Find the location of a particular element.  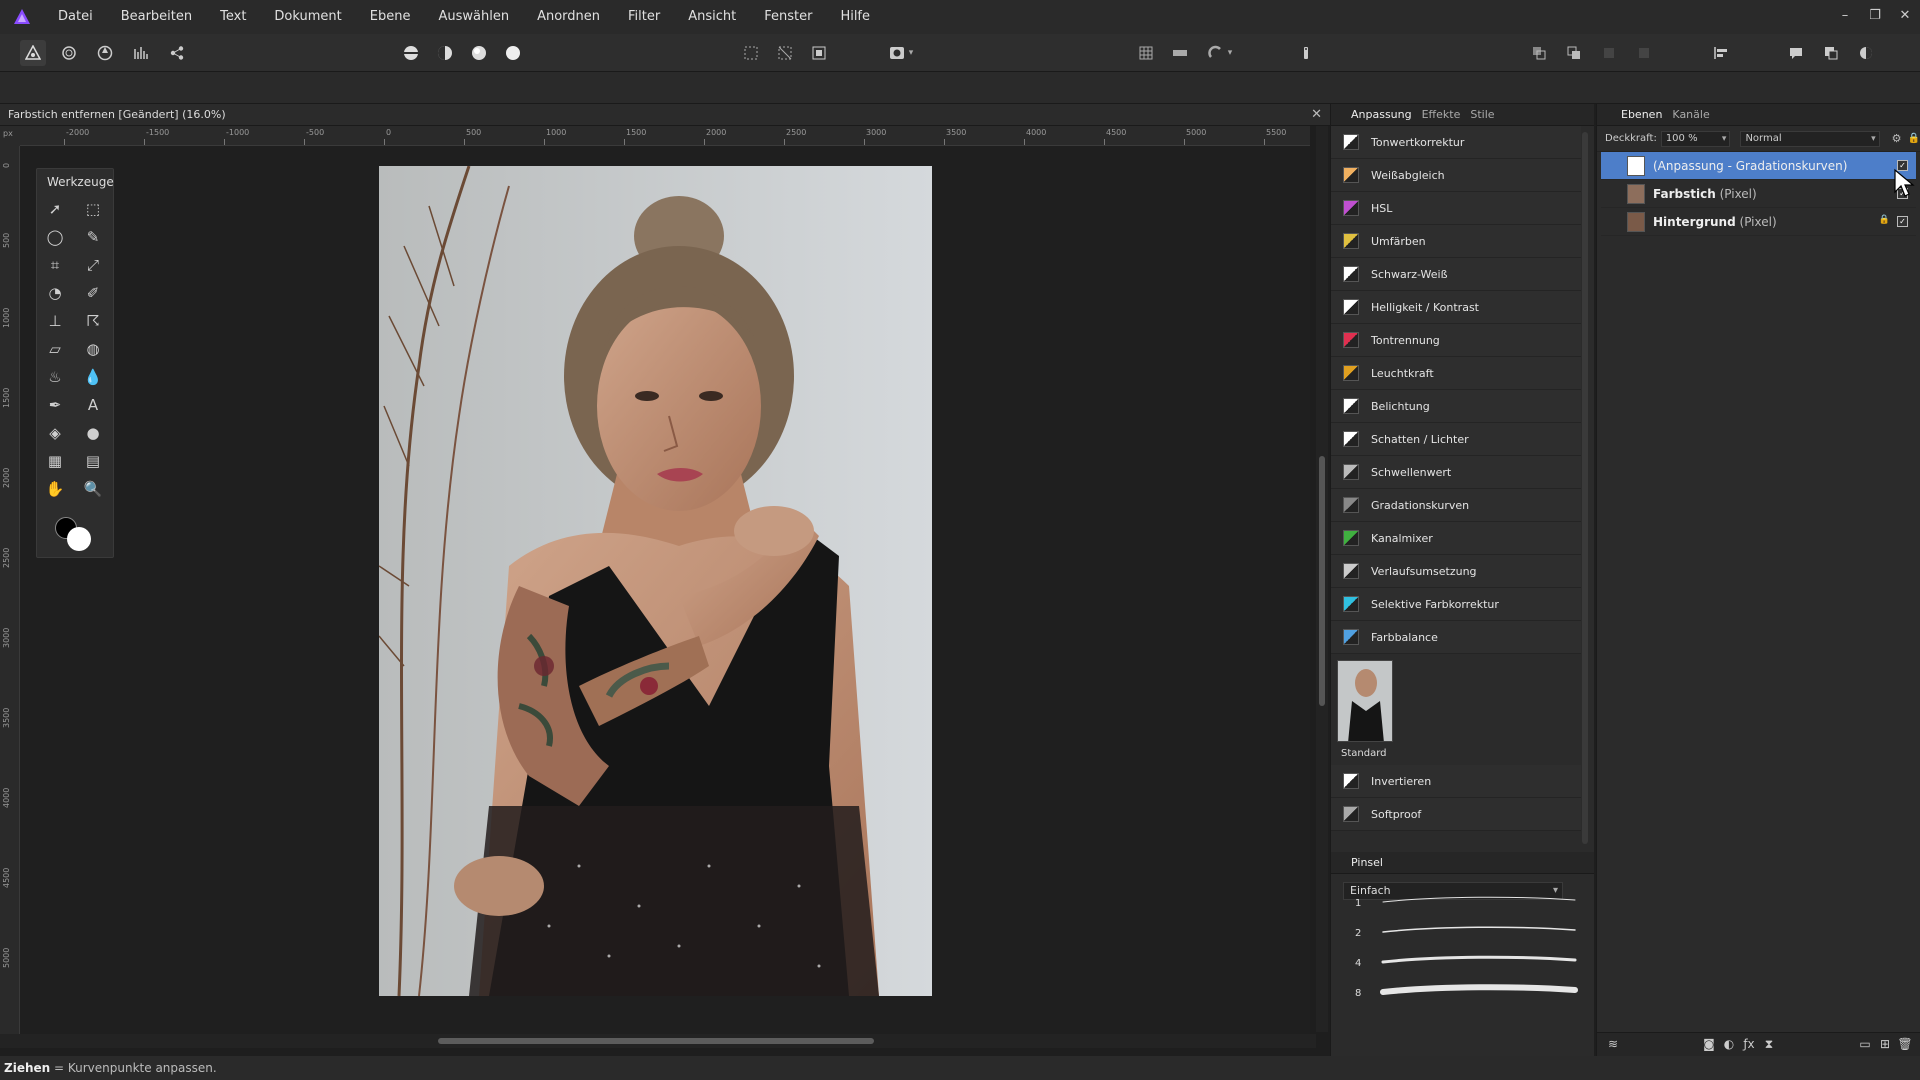

restore-button: ❐ is located at coordinates (1875, 17).